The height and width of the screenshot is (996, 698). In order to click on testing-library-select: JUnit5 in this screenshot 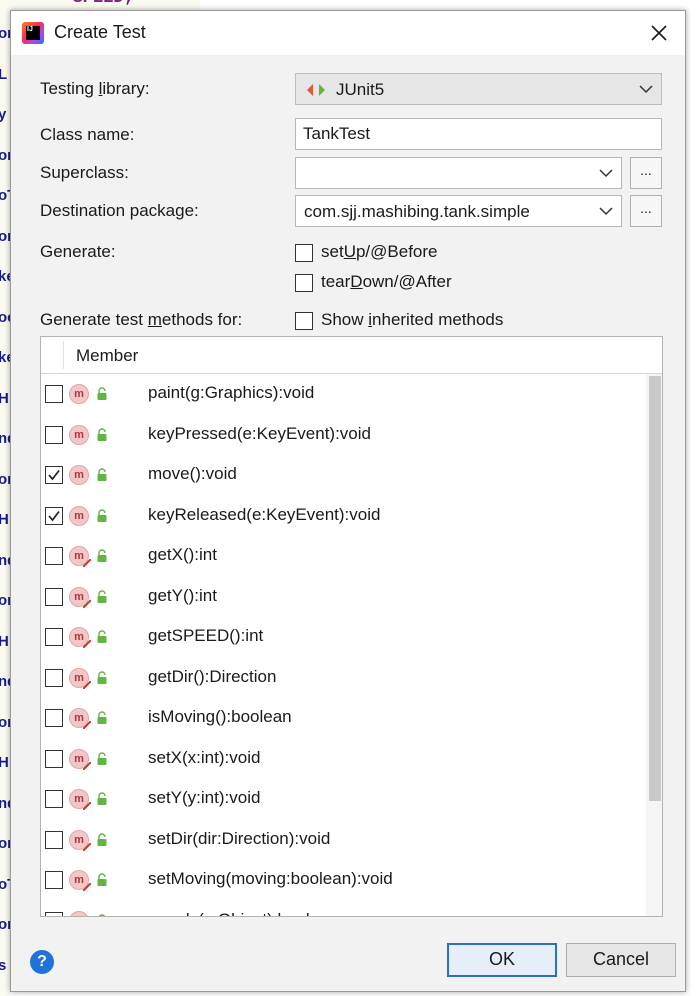, I will do `click(478, 89)`.